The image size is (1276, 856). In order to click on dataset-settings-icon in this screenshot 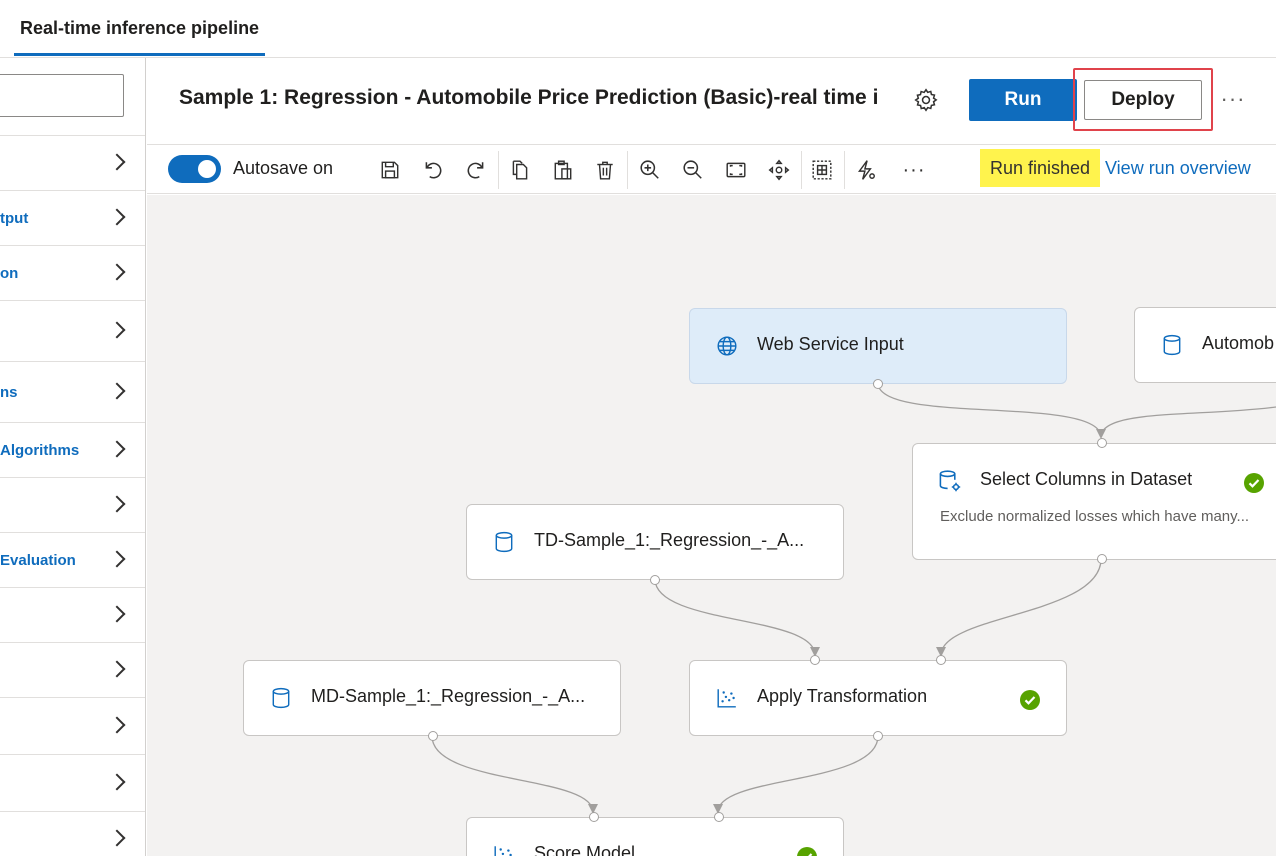, I will do `click(950, 481)`.